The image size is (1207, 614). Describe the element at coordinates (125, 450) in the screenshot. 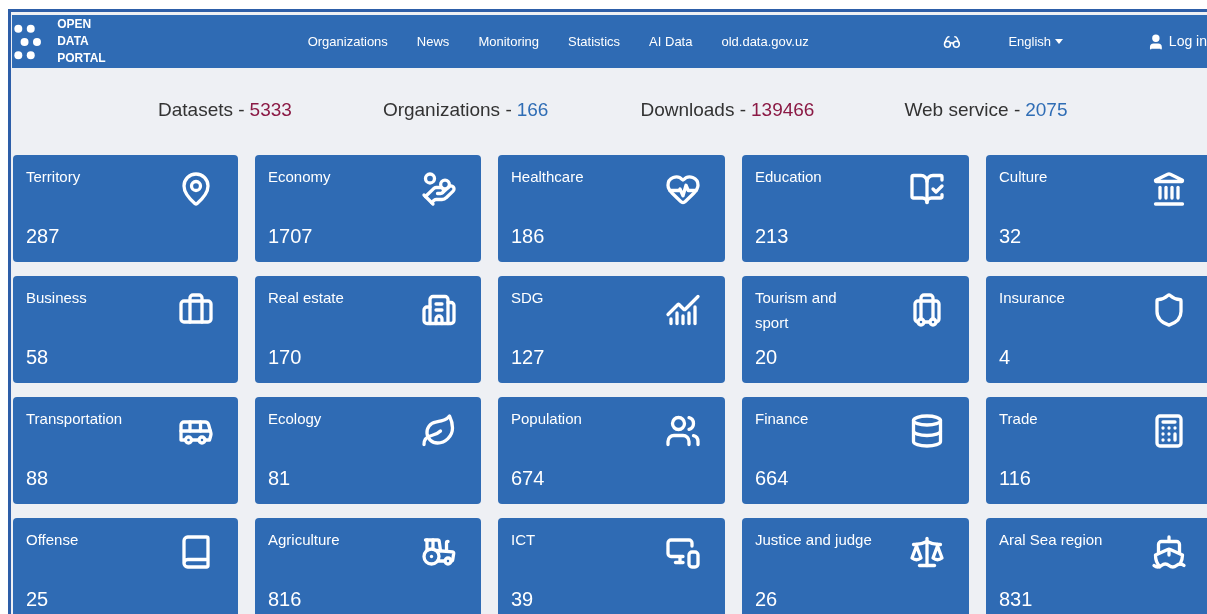

I see `category-card: Transportation 88` at that location.